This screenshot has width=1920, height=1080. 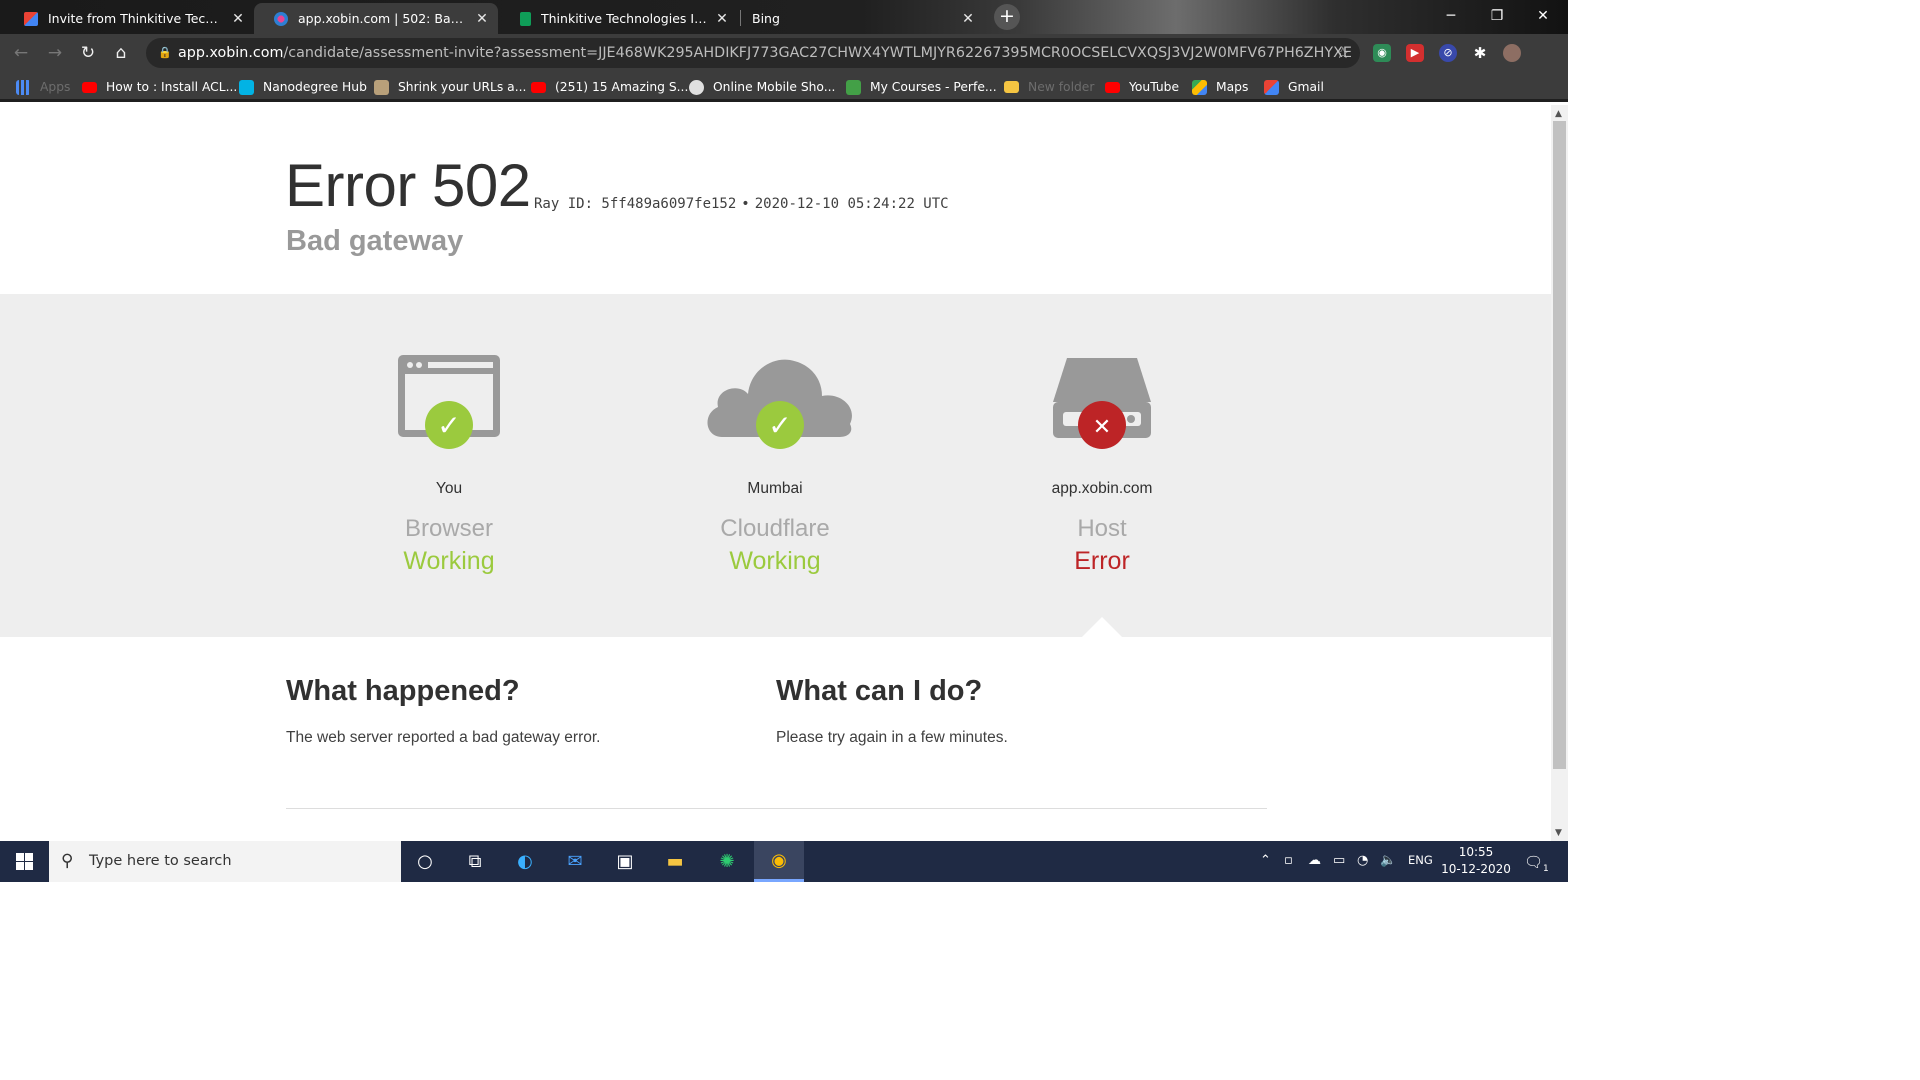 What do you see at coordinates (24, 861) in the screenshot?
I see `windows-start-button` at bounding box center [24, 861].